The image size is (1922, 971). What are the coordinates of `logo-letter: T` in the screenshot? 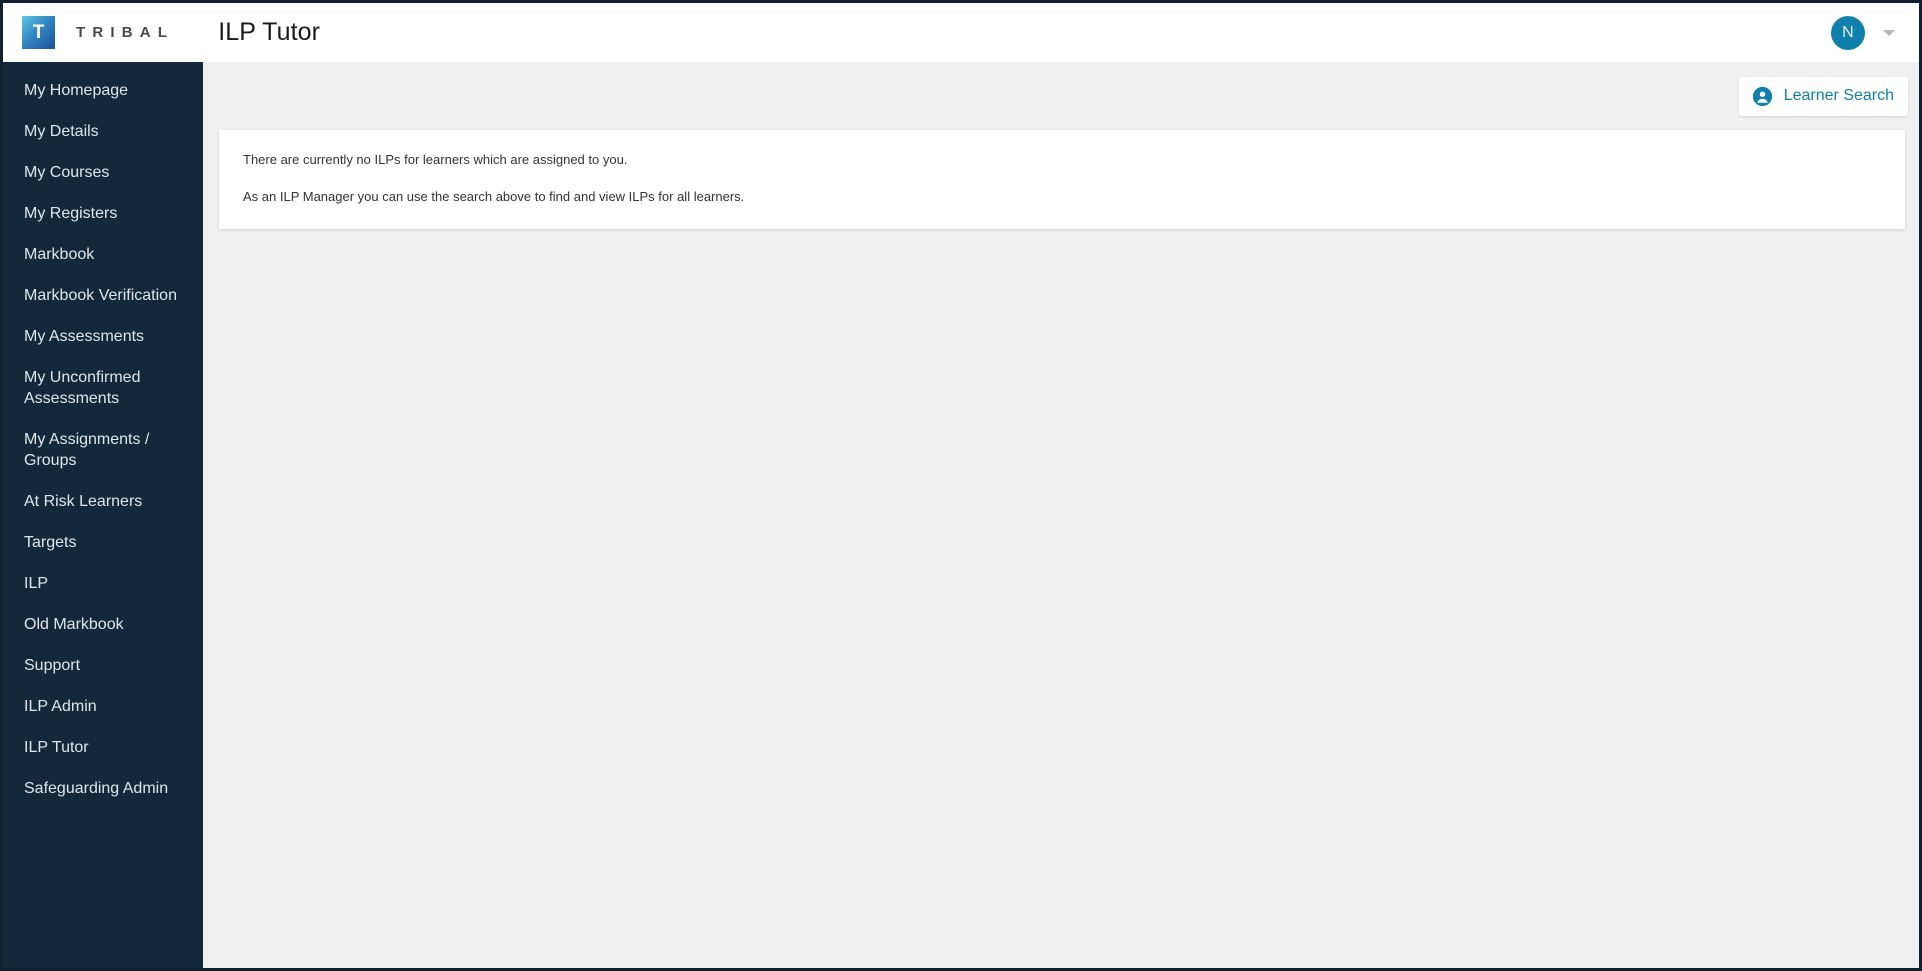 It's located at (38, 32).